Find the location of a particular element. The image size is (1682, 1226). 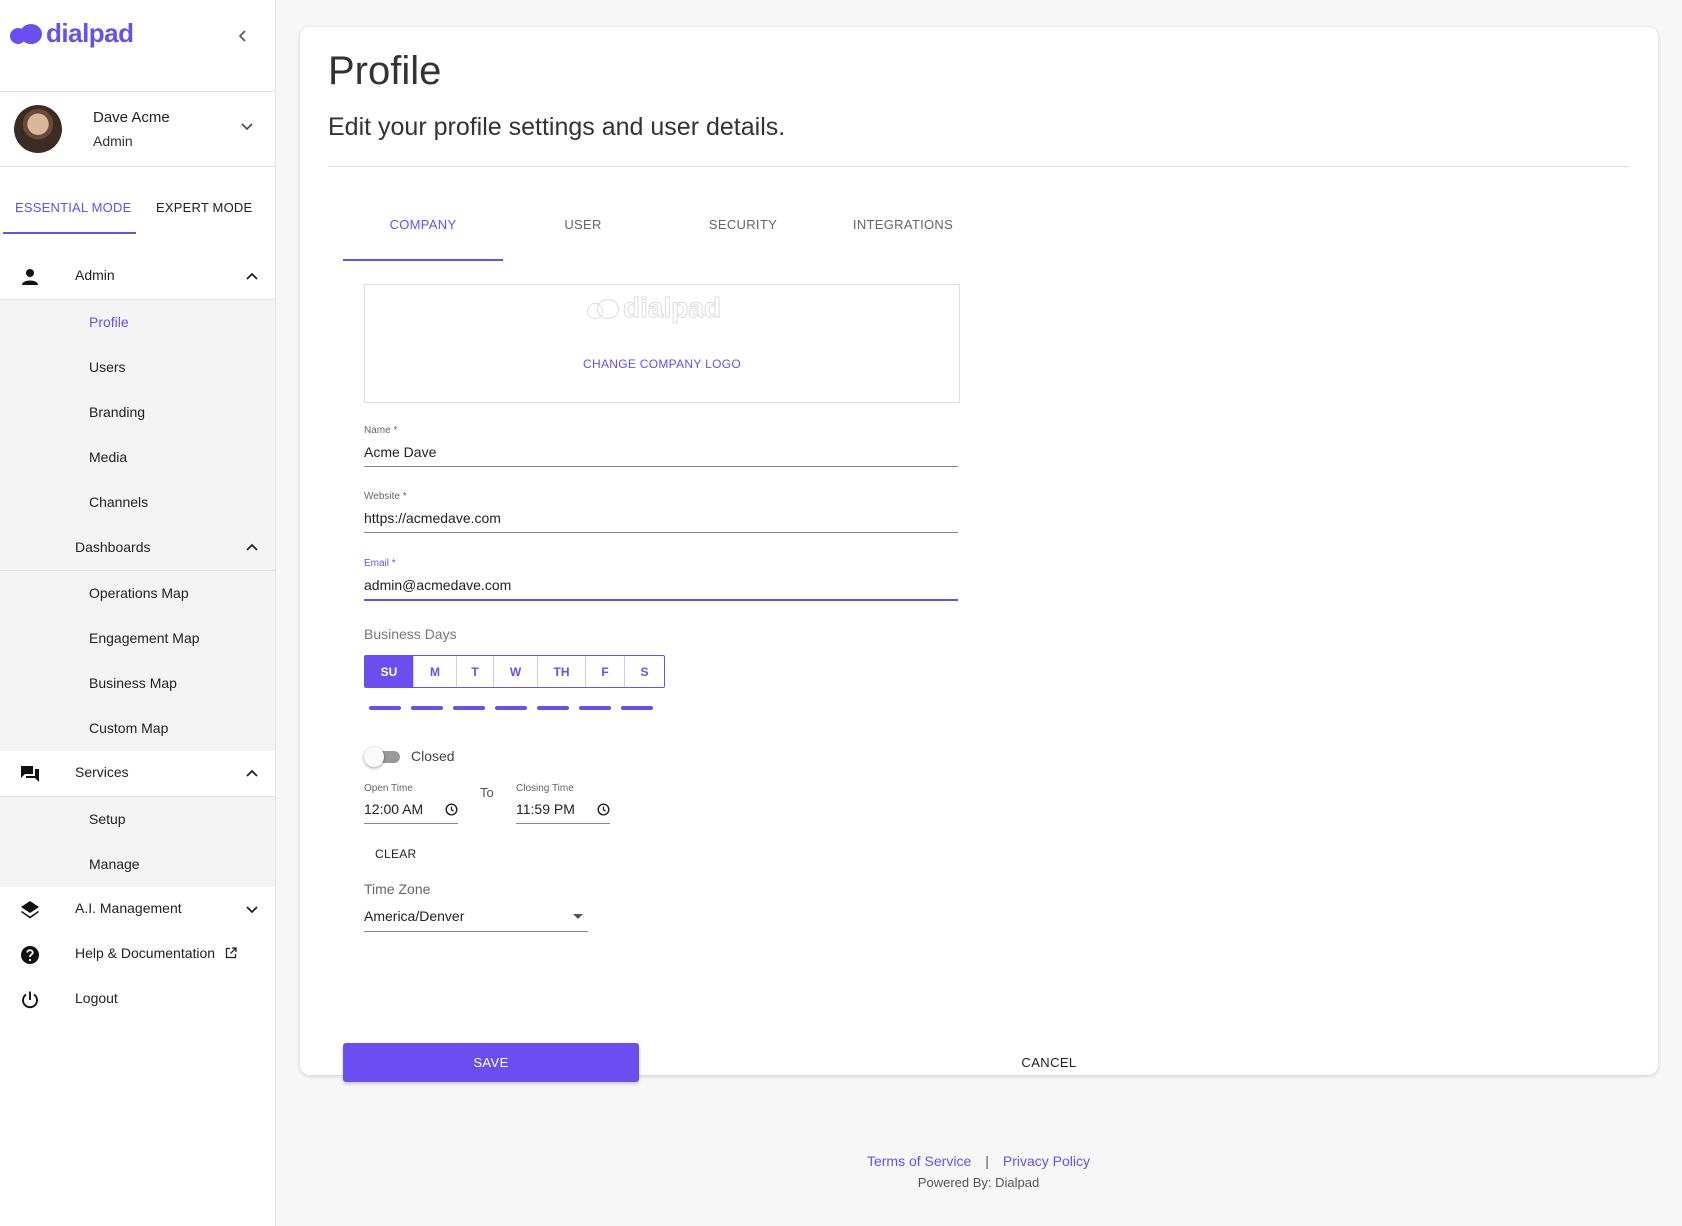

business-days-selector: SU M T W TH F S is located at coordinates (514, 671).